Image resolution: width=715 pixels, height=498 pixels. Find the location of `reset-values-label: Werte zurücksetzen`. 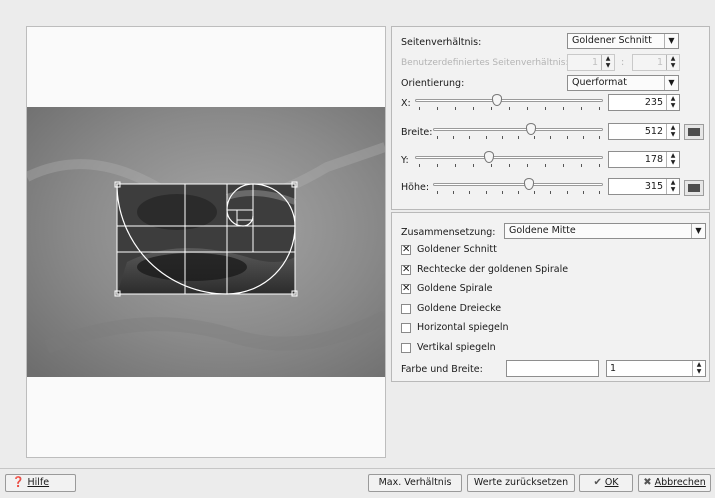

reset-values-label: Werte zurücksetzen is located at coordinates (521, 482).